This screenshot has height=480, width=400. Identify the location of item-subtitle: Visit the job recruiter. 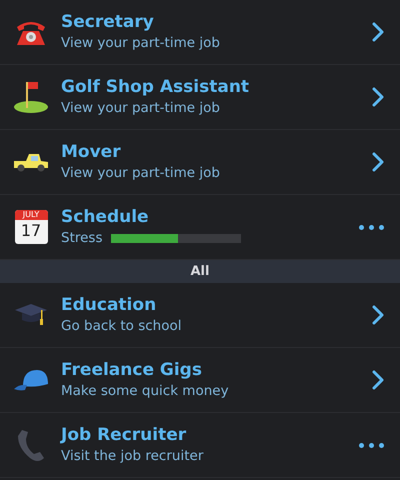
(132, 456).